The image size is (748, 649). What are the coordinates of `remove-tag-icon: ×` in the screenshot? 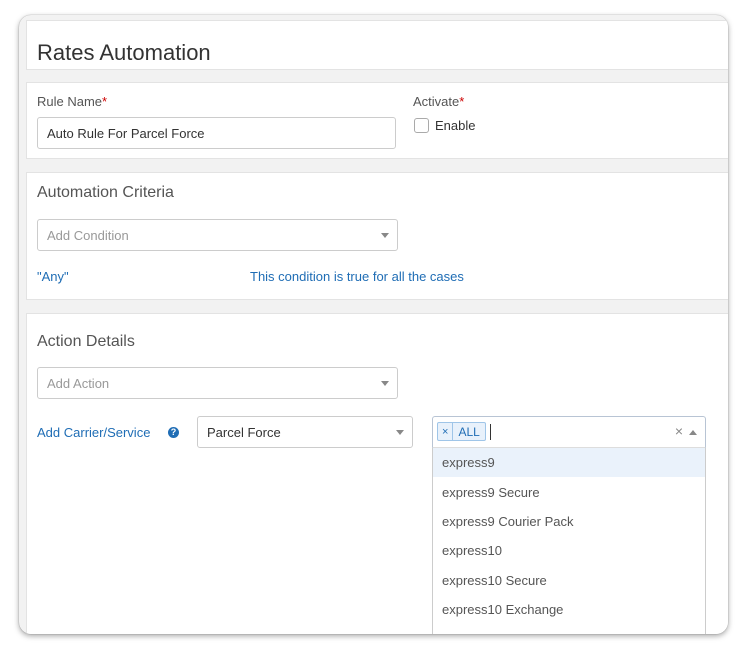 It's located at (446, 431).